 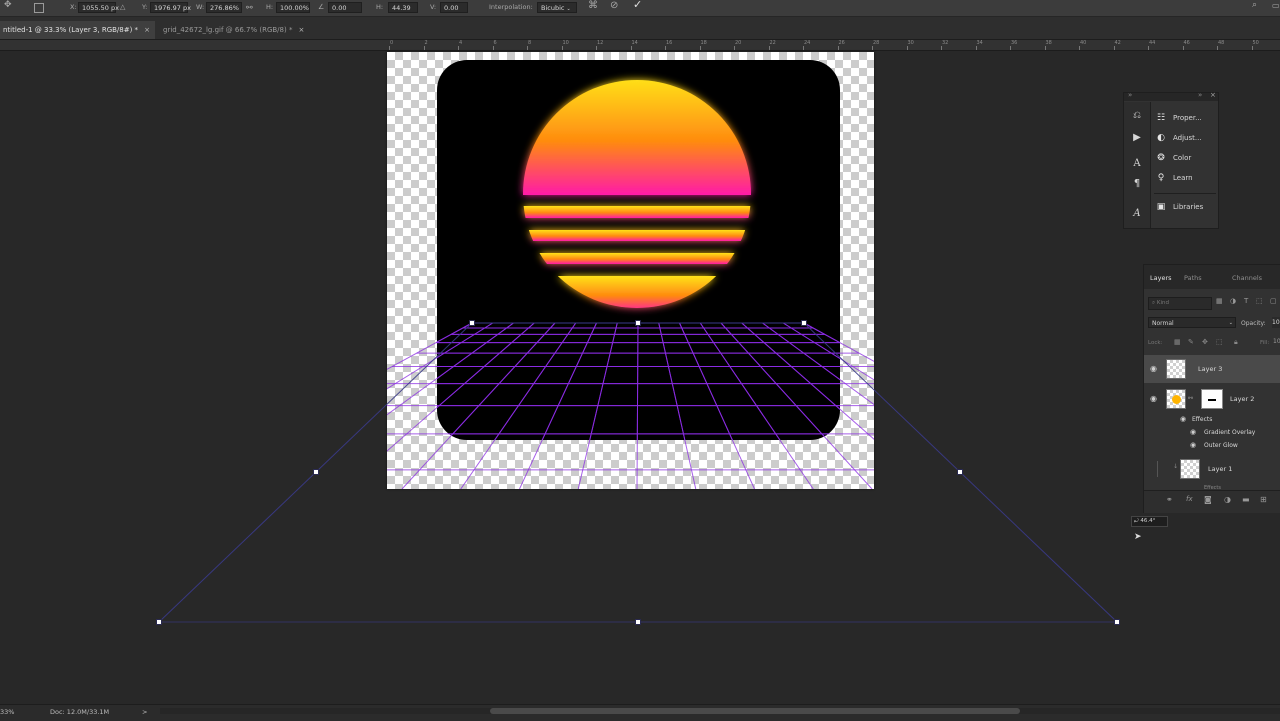 What do you see at coordinates (144, 712) in the screenshot?
I see `status-menu-arrow: >` at bounding box center [144, 712].